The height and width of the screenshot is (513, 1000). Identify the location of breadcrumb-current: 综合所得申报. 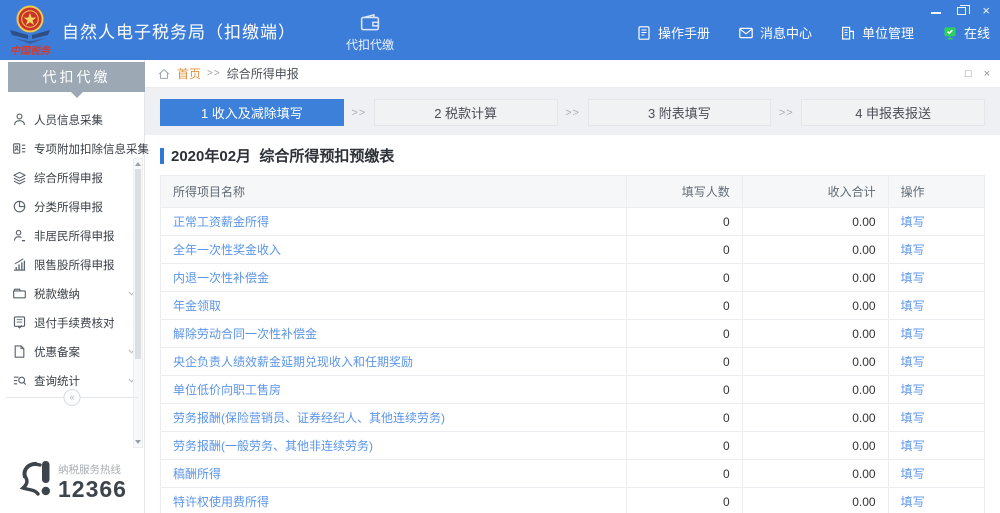
(262, 74).